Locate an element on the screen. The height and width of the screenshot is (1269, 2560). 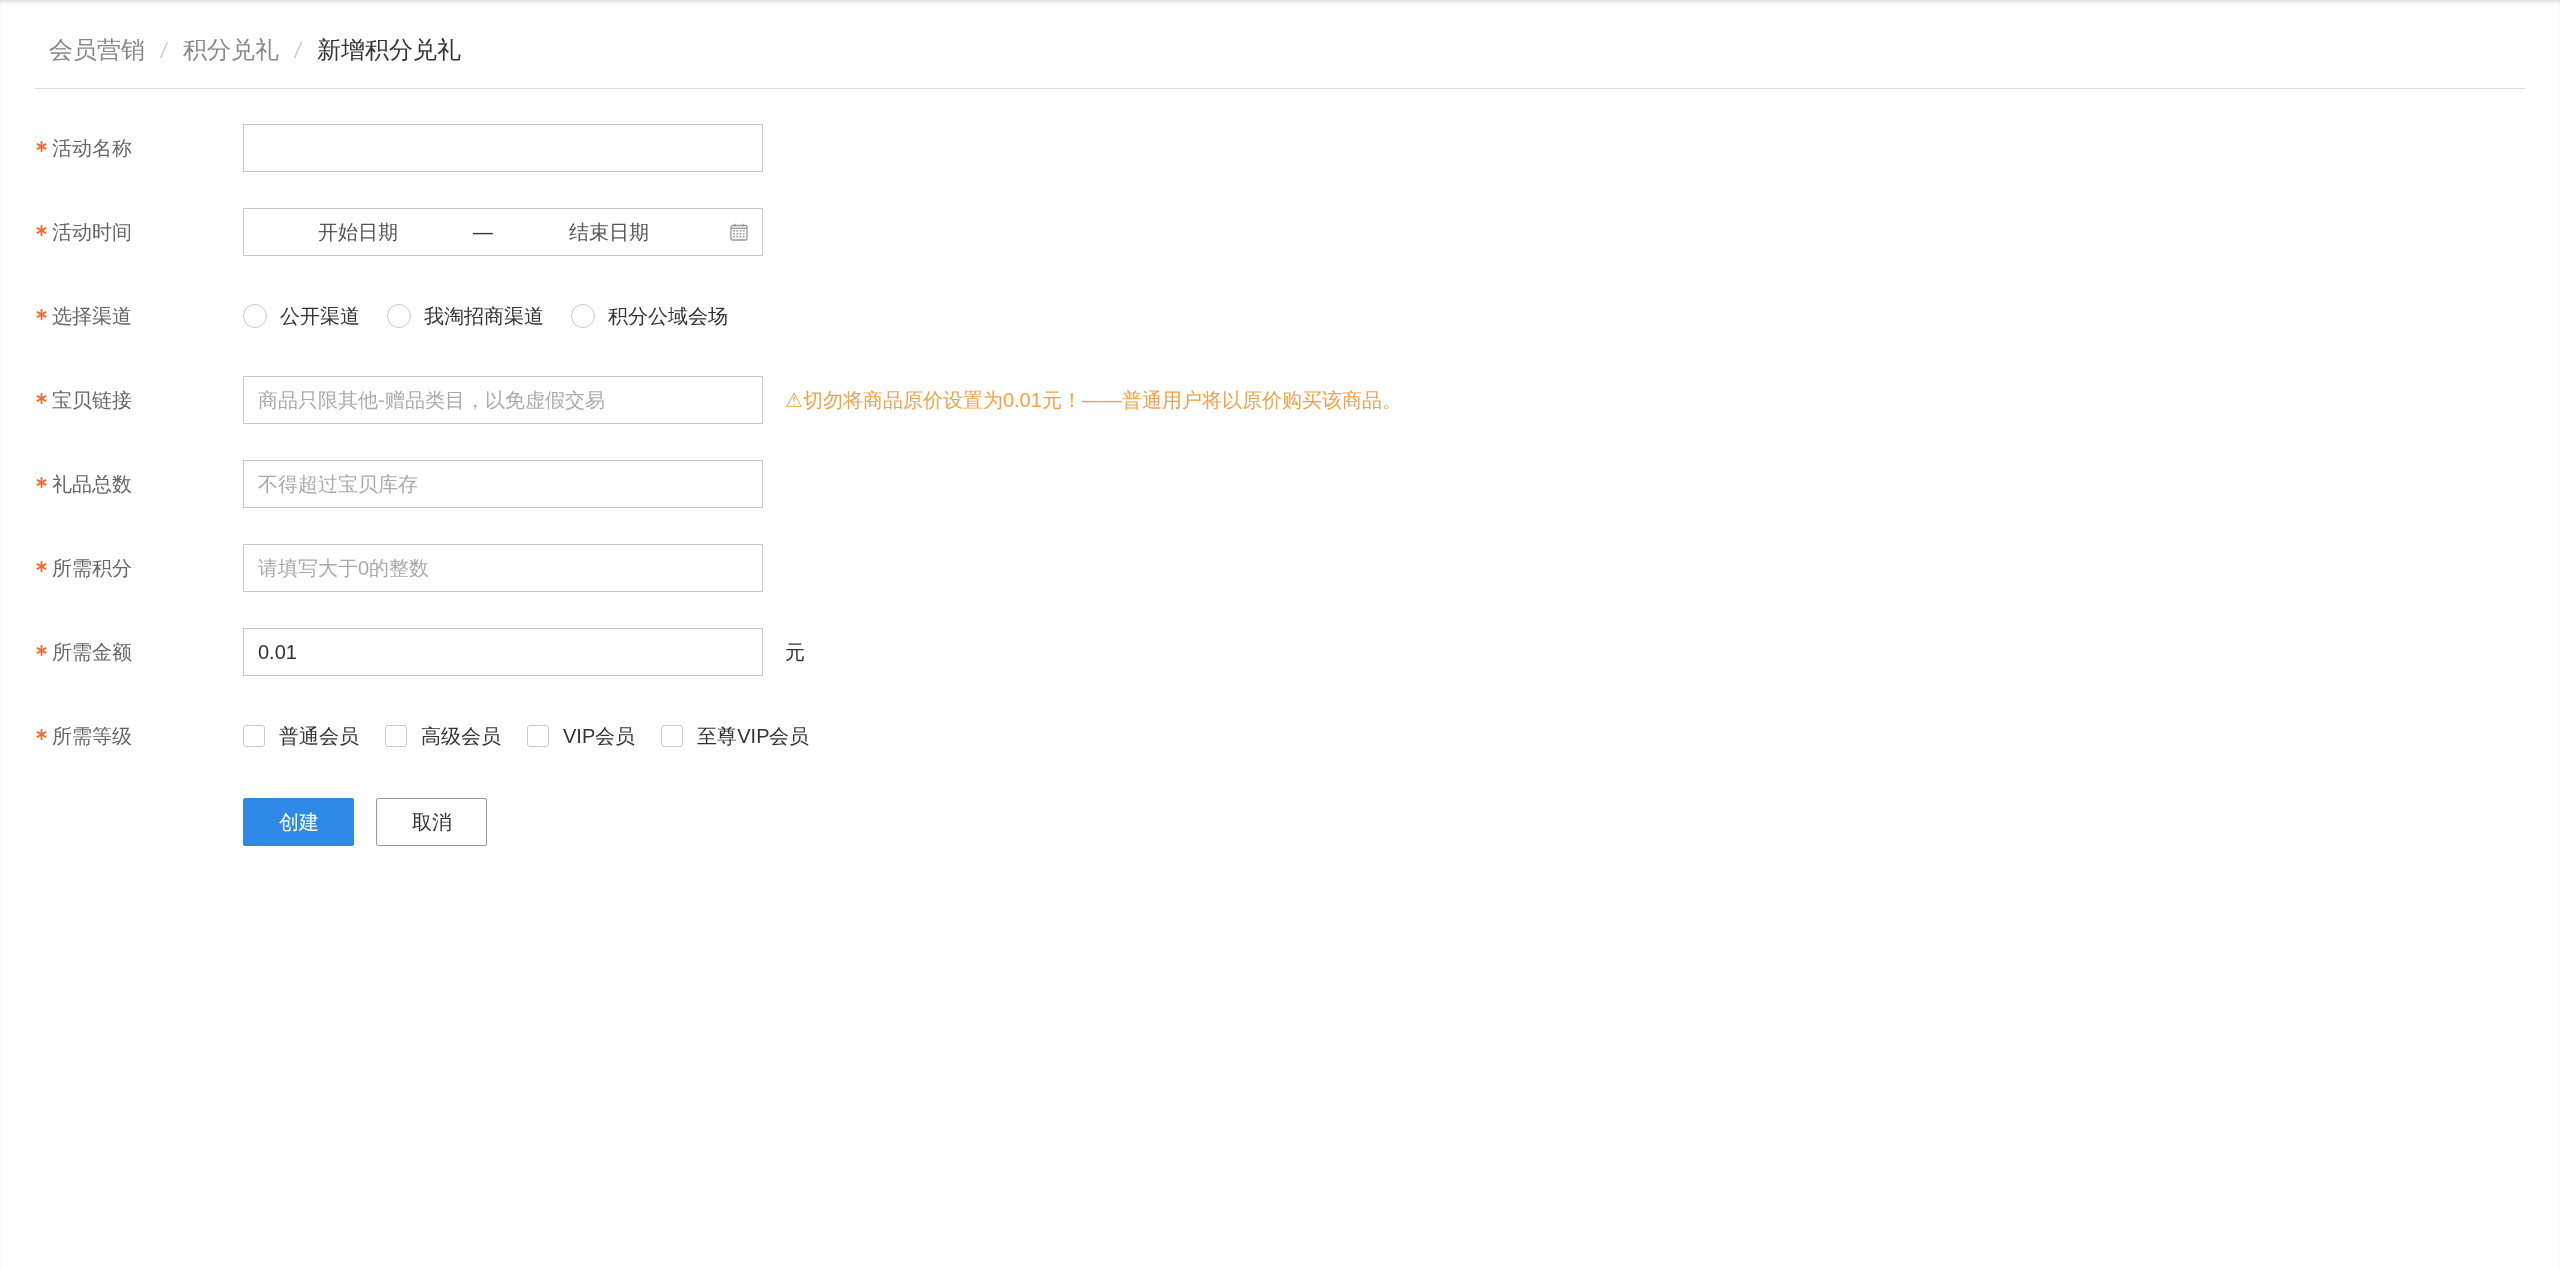
field-label: 活动名称 is located at coordinates (92, 148).